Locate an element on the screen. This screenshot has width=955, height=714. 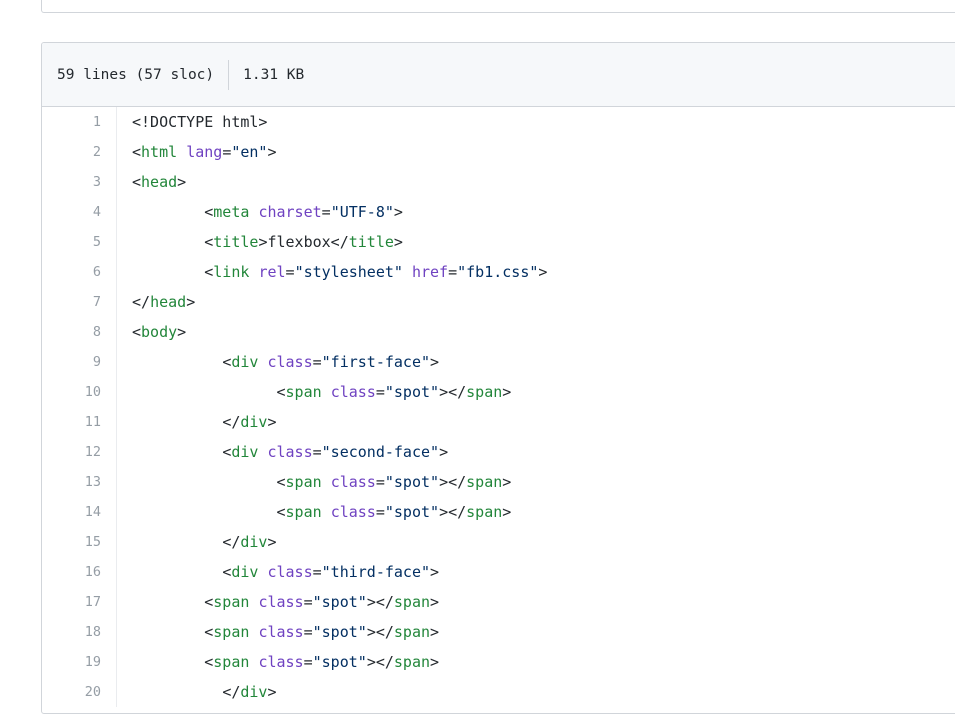
code-token: link is located at coordinates (231, 272).